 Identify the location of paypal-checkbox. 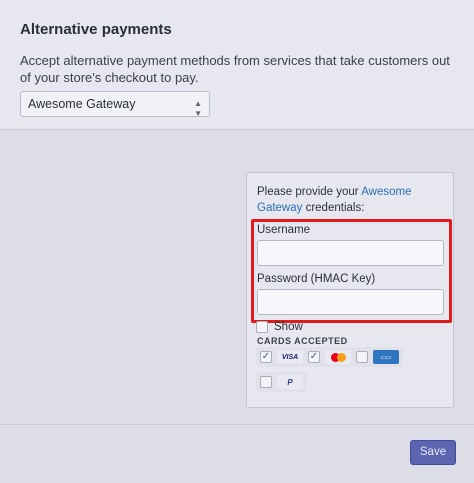
(266, 382).